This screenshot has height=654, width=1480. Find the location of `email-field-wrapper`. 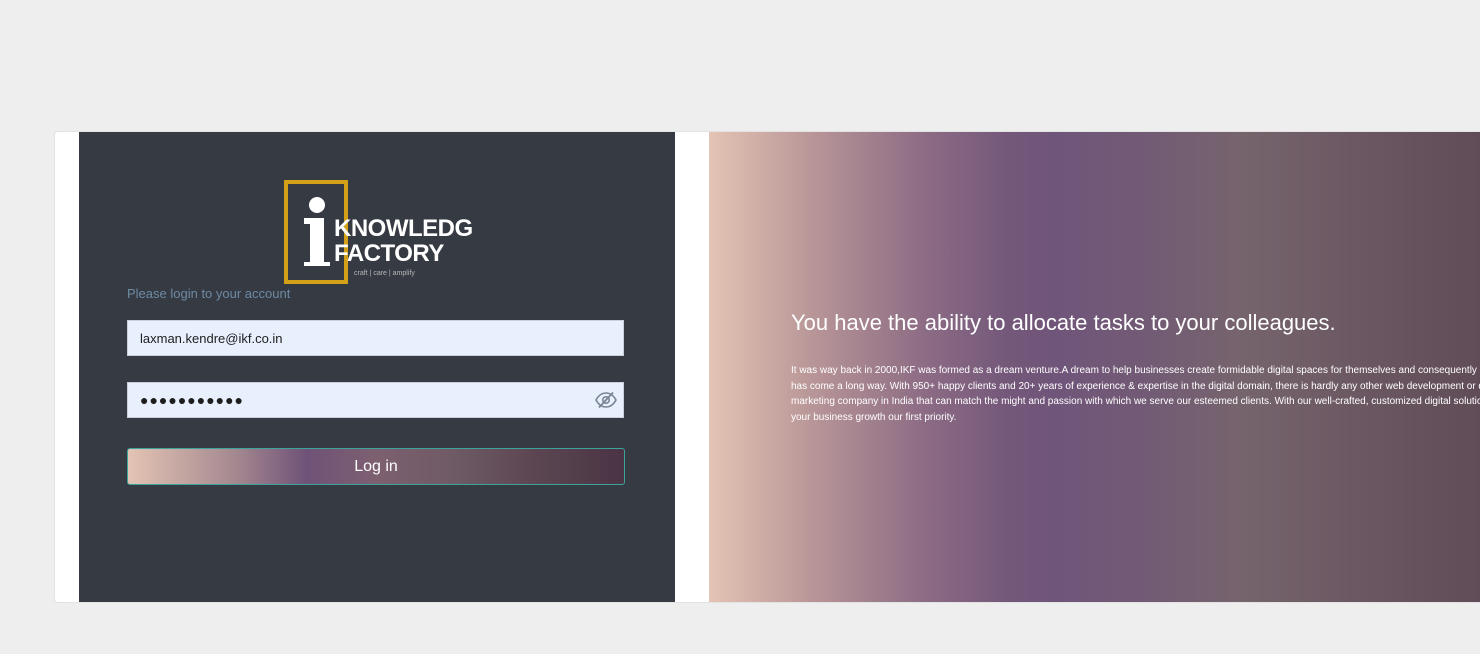

email-field-wrapper is located at coordinates (375, 338).